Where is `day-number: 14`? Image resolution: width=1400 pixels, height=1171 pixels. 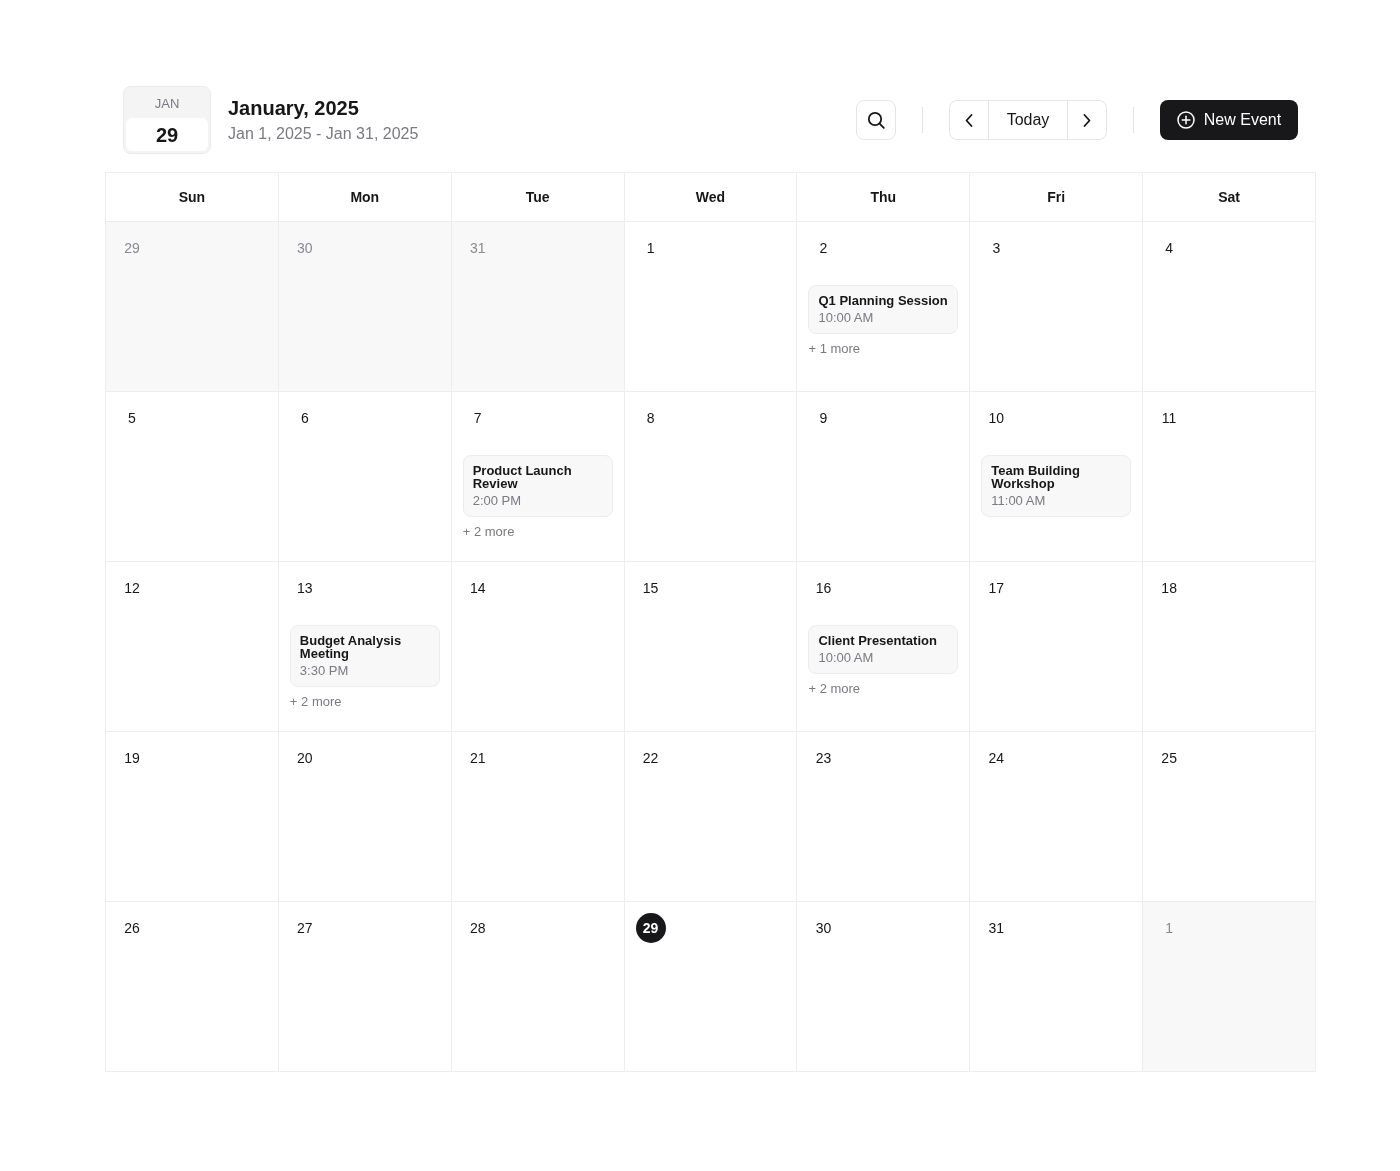
day-number: 14 is located at coordinates (477, 588).